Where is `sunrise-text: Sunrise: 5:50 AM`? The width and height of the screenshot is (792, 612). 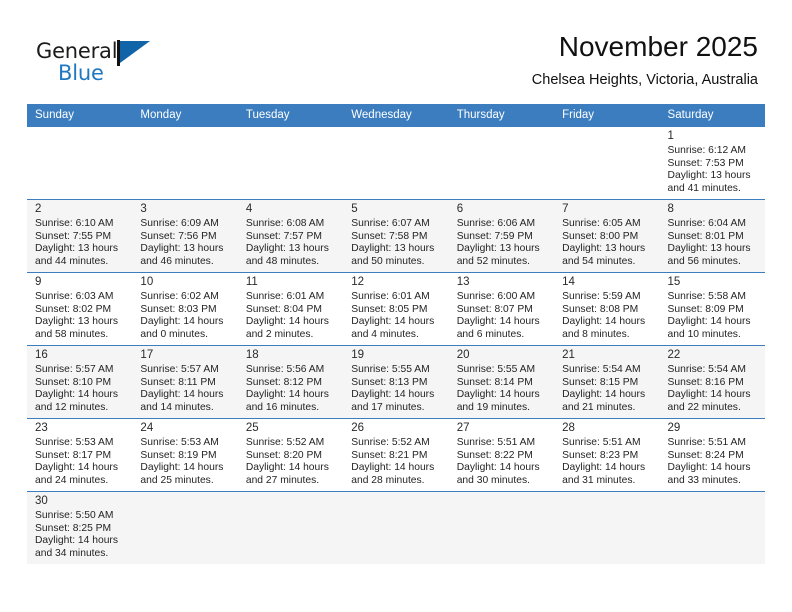
sunrise-text: Sunrise: 5:50 AM is located at coordinates (74, 515).